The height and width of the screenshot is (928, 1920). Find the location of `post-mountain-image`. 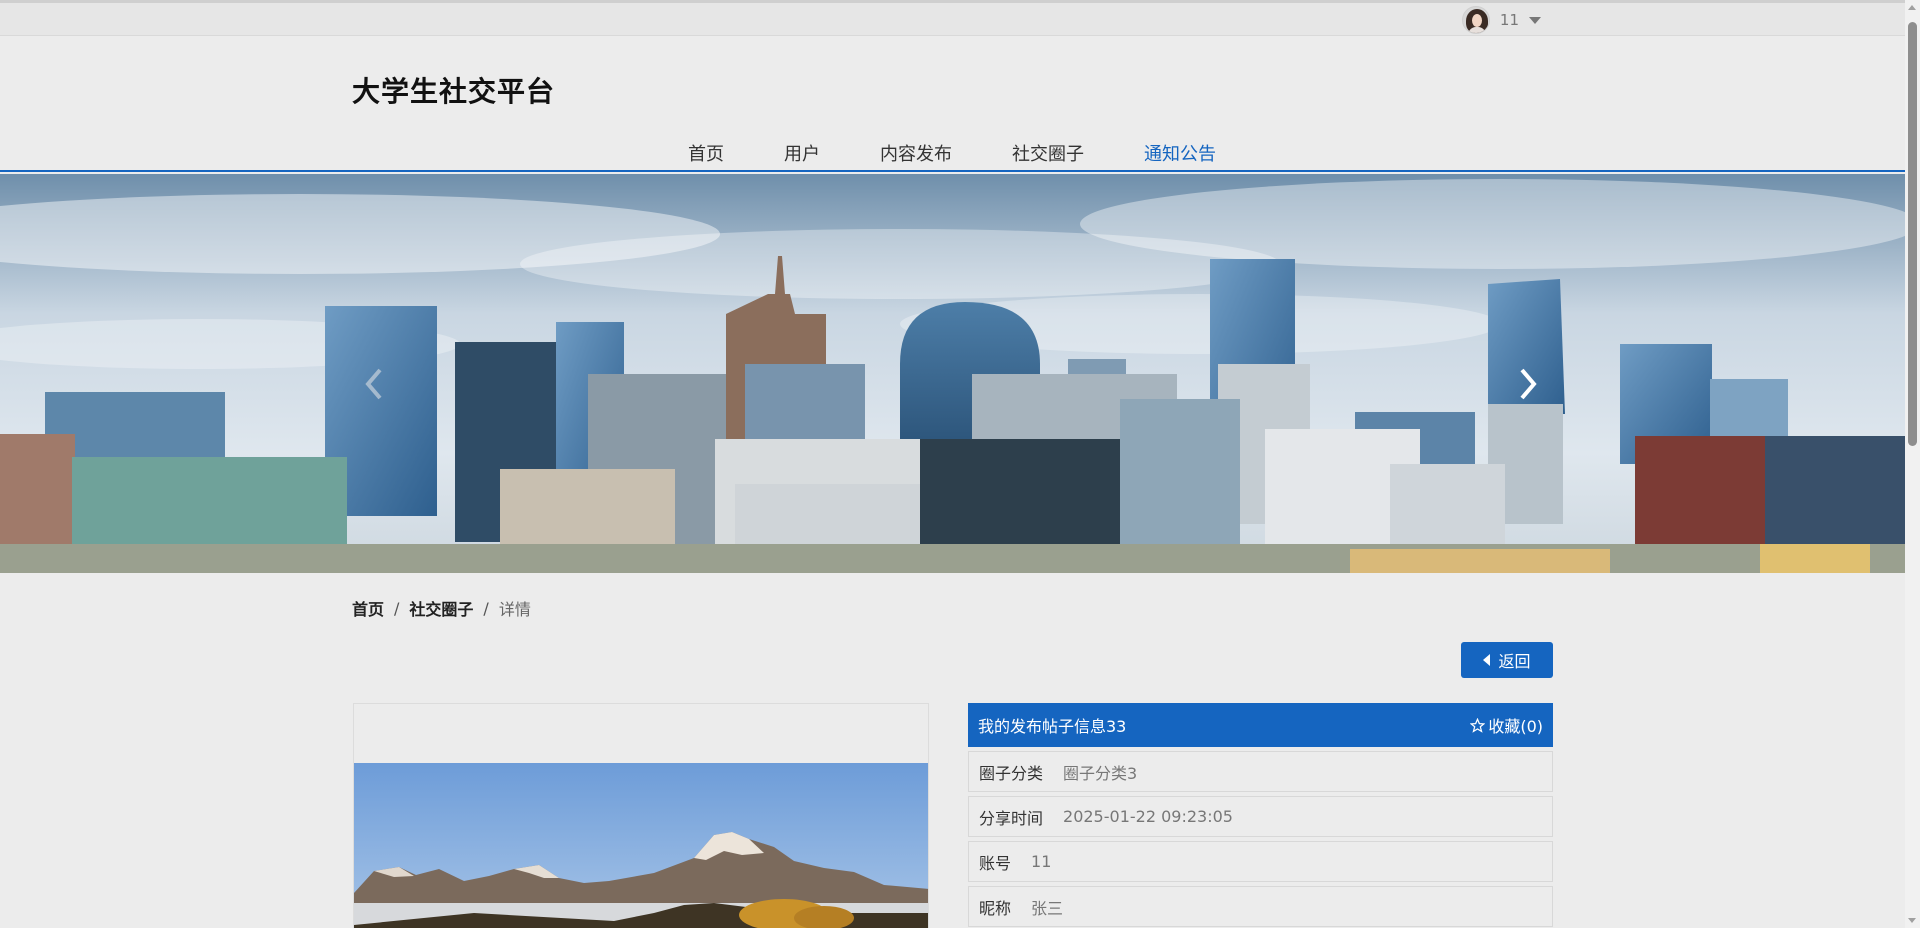

post-mountain-image is located at coordinates (641, 845).